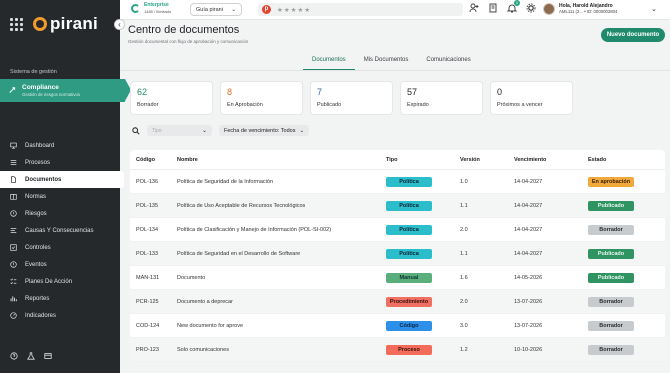 This screenshot has height=373, width=670. What do you see at coordinates (409, 325) in the screenshot?
I see `type-badge: Código` at bounding box center [409, 325].